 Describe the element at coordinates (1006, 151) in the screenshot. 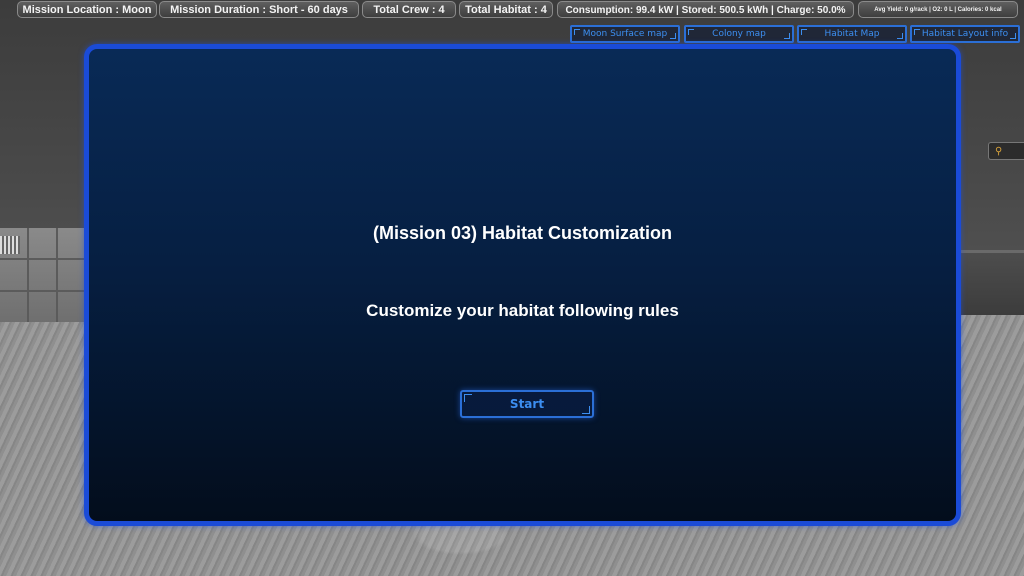

I see `side-tool-widget: ⚲` at that location.